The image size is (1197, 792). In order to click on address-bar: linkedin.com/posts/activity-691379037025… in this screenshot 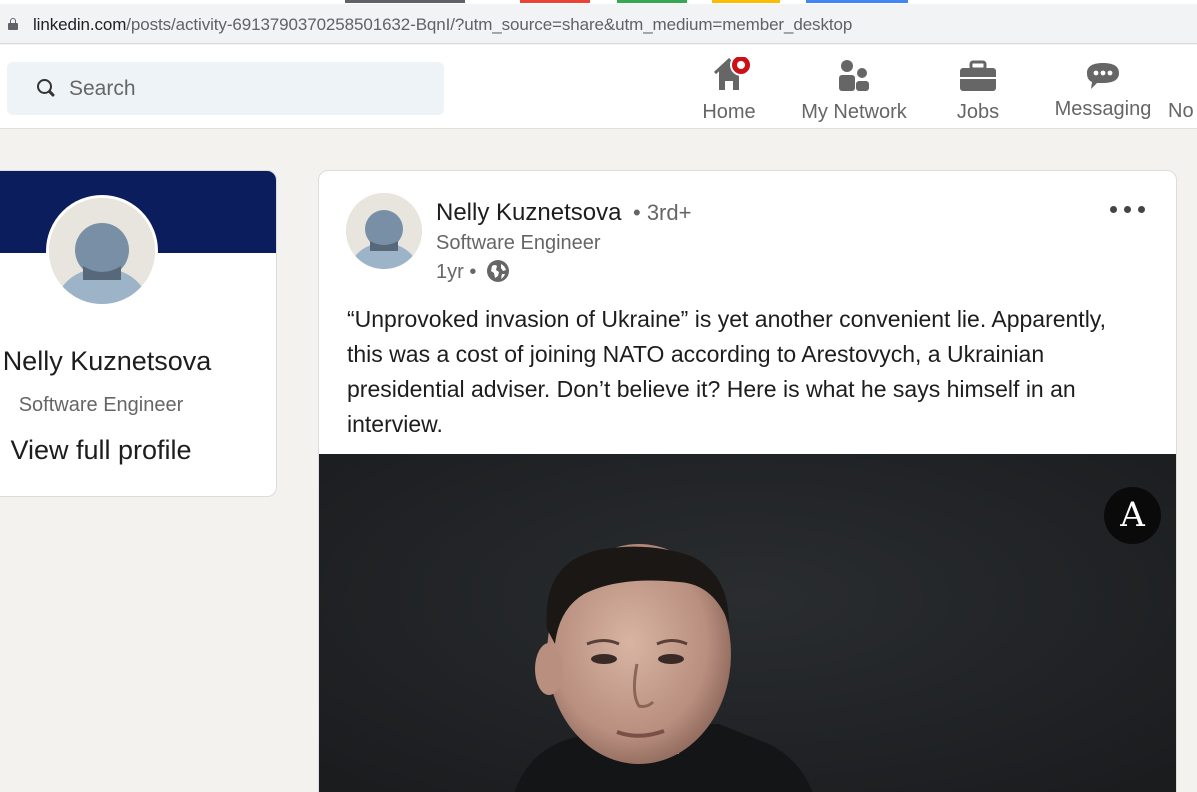, I will do `click(598, 24)`.